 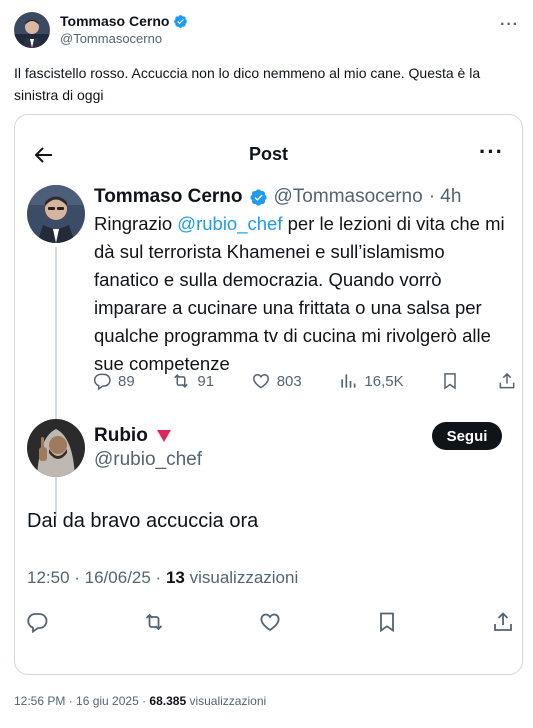 I want to click on bookmark-button, so click(x=450, y=381).